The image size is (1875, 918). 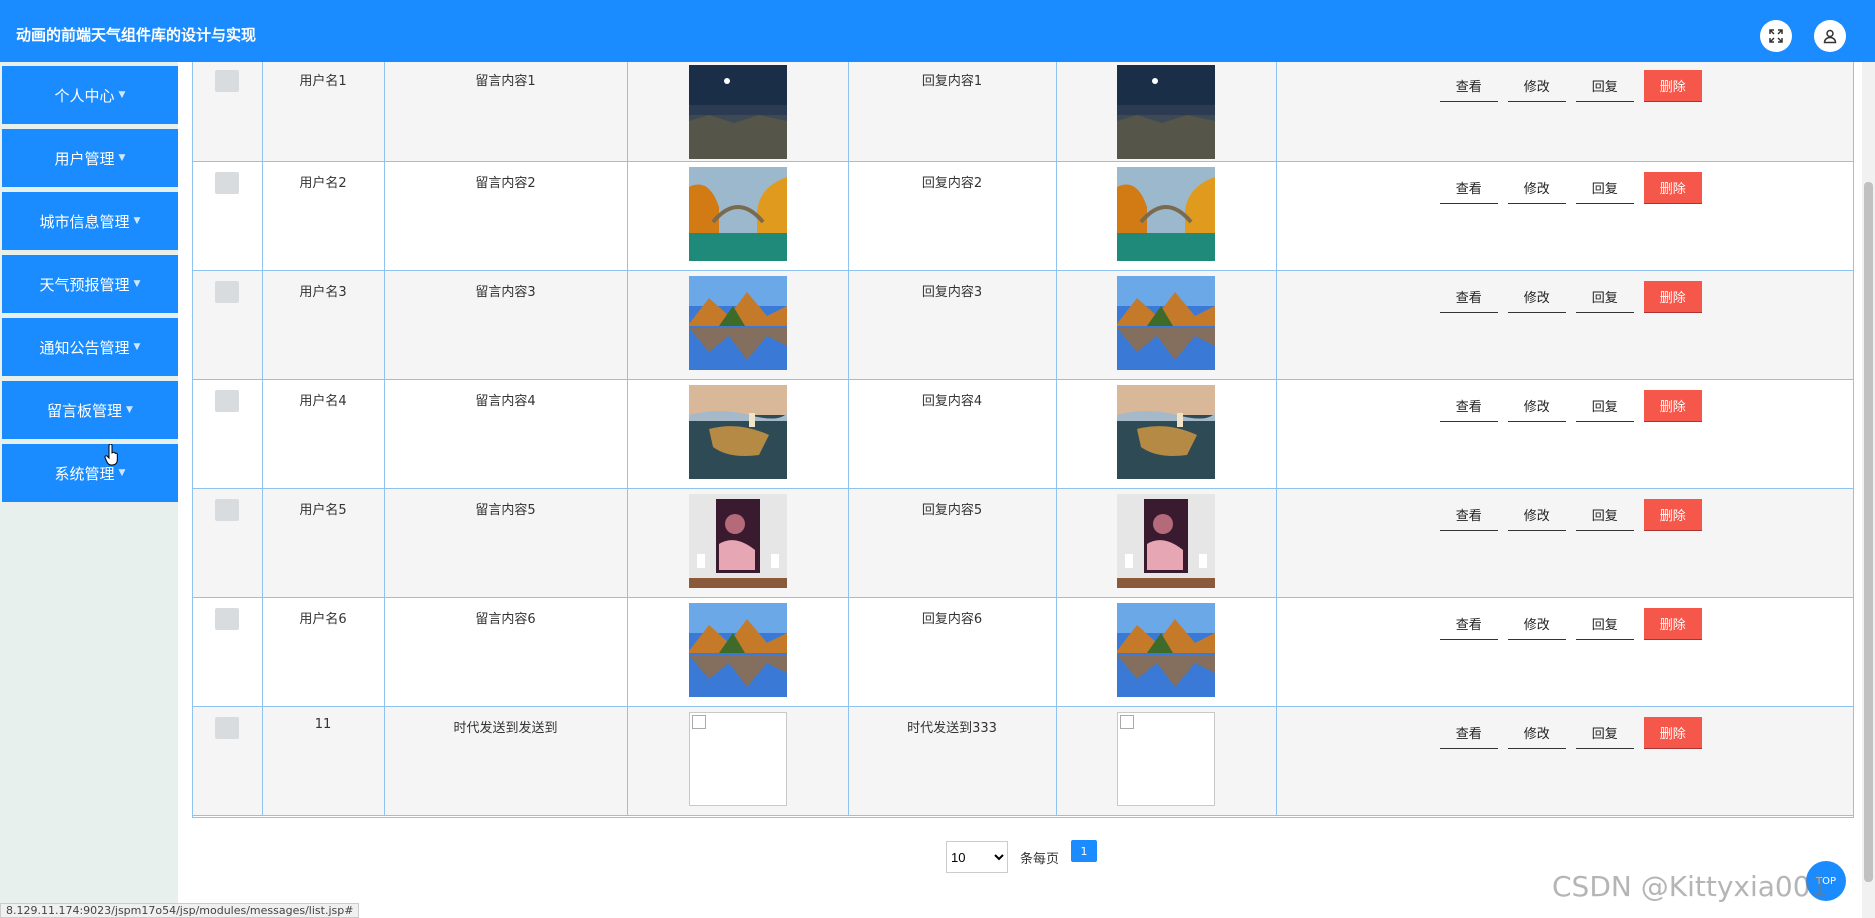 What do you see at coordinates (1690, 886) in the screenshot?
I see `watermark: CSDN @Kittyxia001` at bounding box center [1690, 886].